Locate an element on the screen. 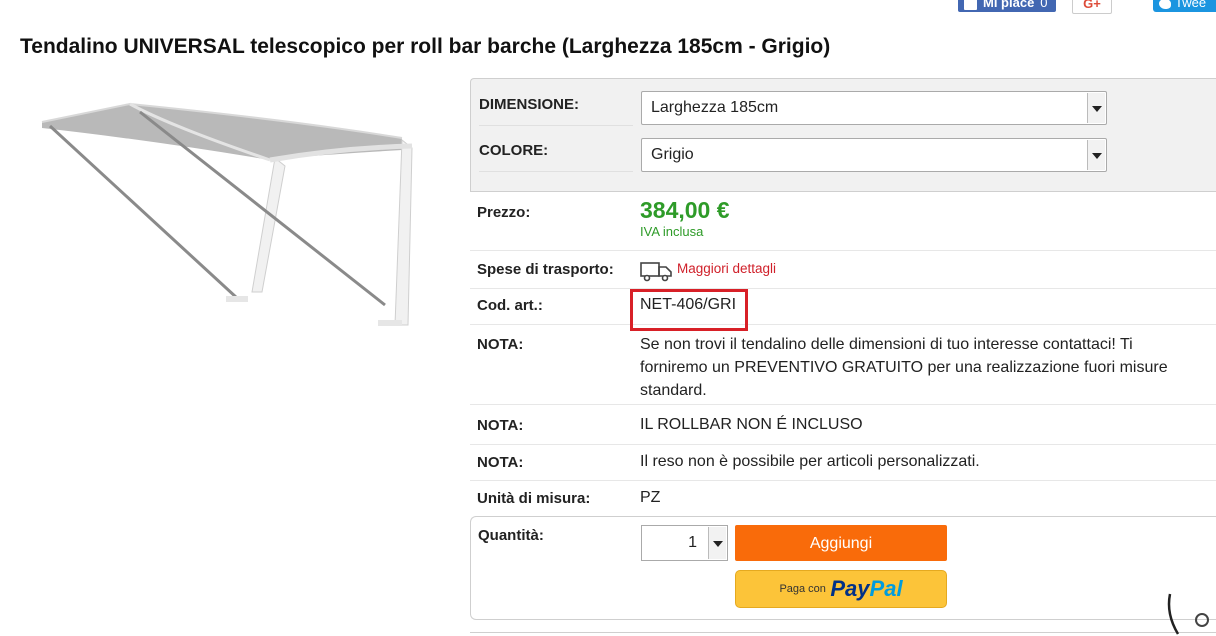 The width and height of the screenshot is (1216, 636). paypal-prefix: Paga con is located at coordinates (802, 589).